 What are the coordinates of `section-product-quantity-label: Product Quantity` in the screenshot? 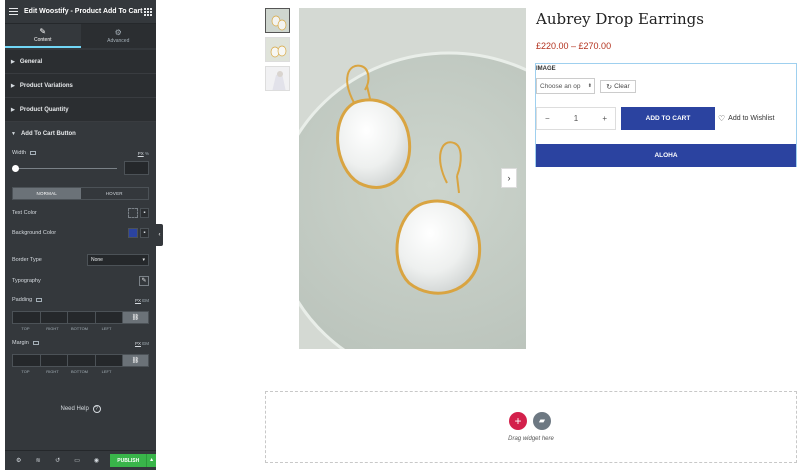 It's located at (44, 109).